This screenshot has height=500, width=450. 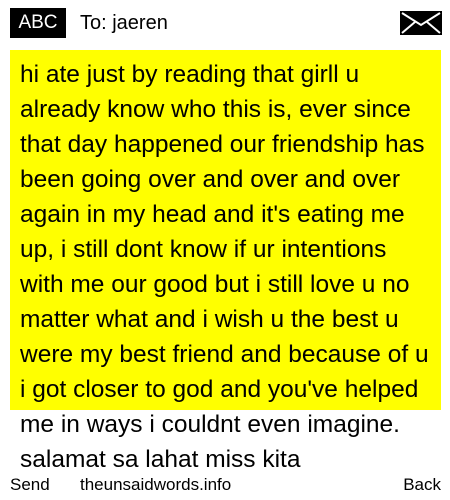 I want to click on site-label: theunsaidwords.info, so click(x=156, y=484).